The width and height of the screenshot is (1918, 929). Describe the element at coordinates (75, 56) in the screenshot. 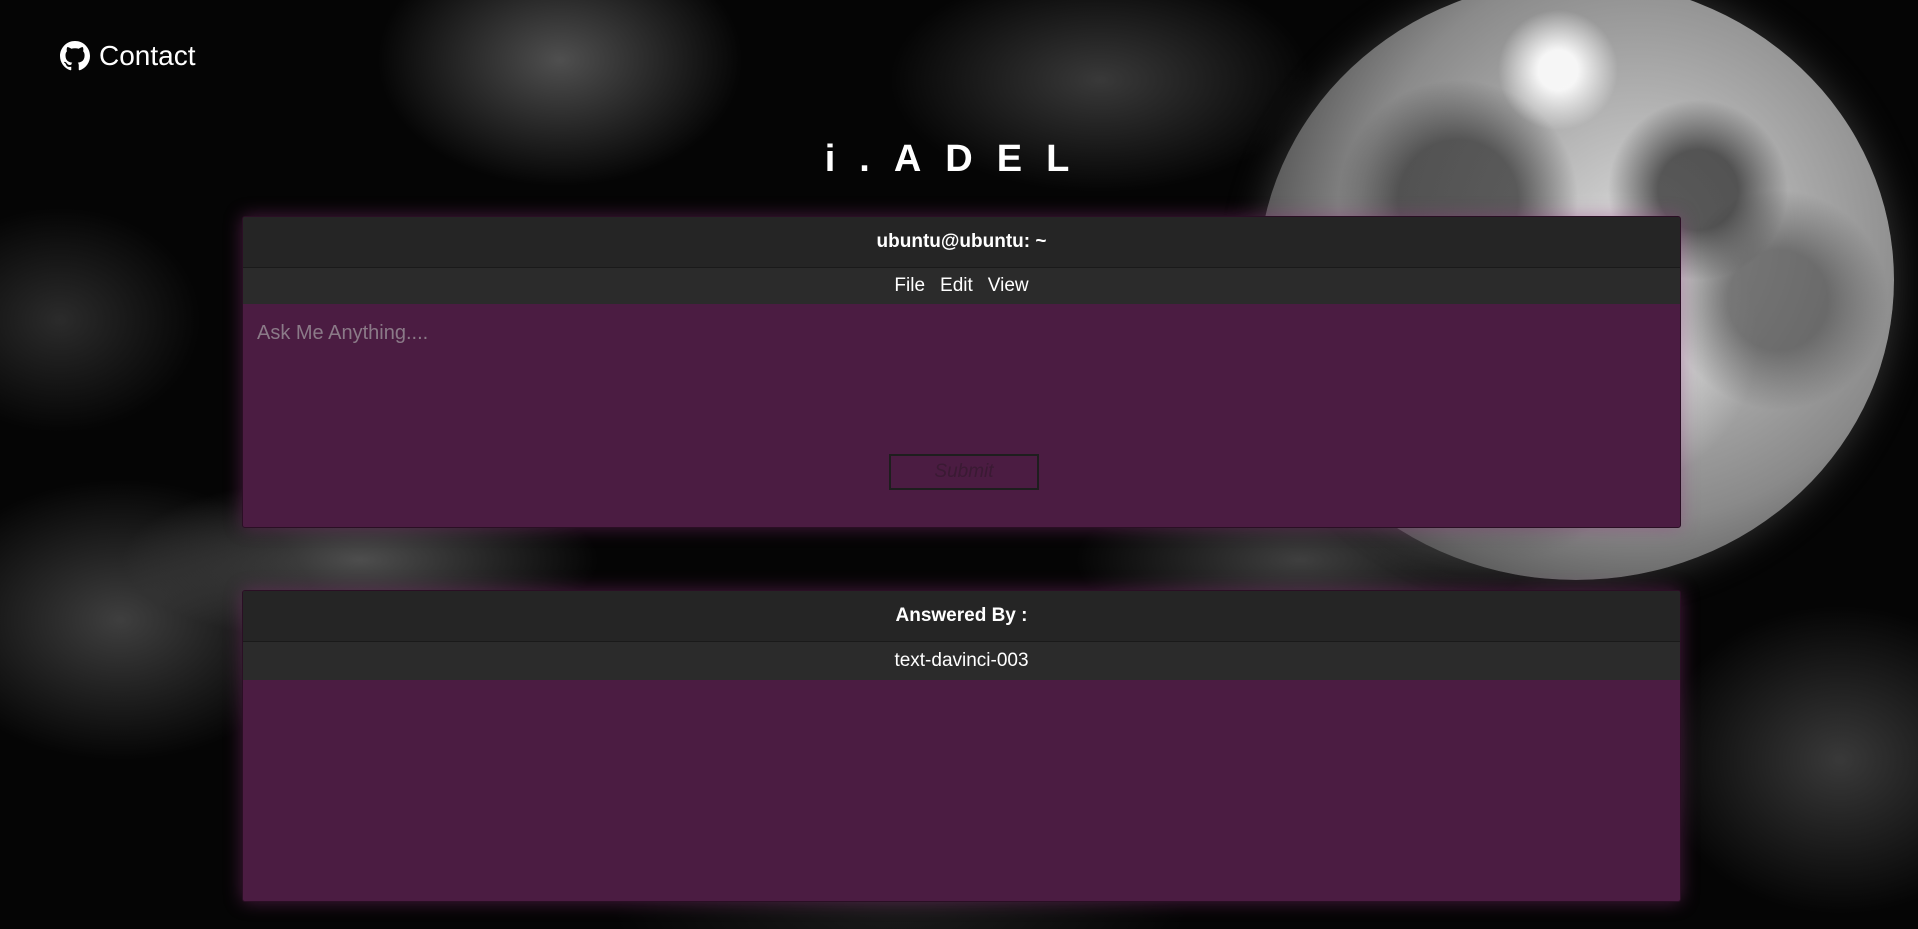

I see `github-icon` at that location.